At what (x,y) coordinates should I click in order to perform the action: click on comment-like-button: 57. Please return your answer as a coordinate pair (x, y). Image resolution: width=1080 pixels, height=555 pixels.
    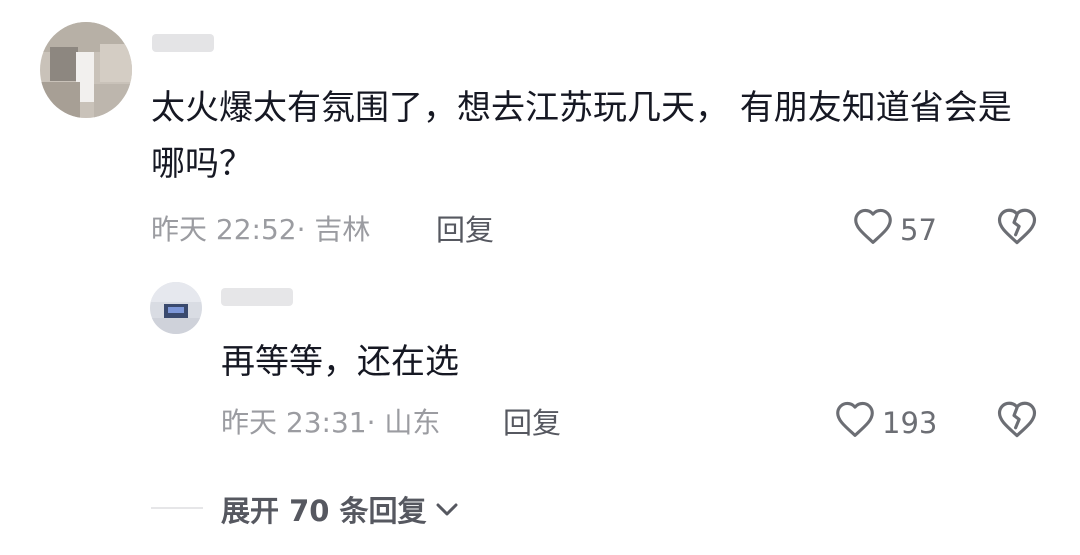
    Looking at the image, I should click on (894, 229).